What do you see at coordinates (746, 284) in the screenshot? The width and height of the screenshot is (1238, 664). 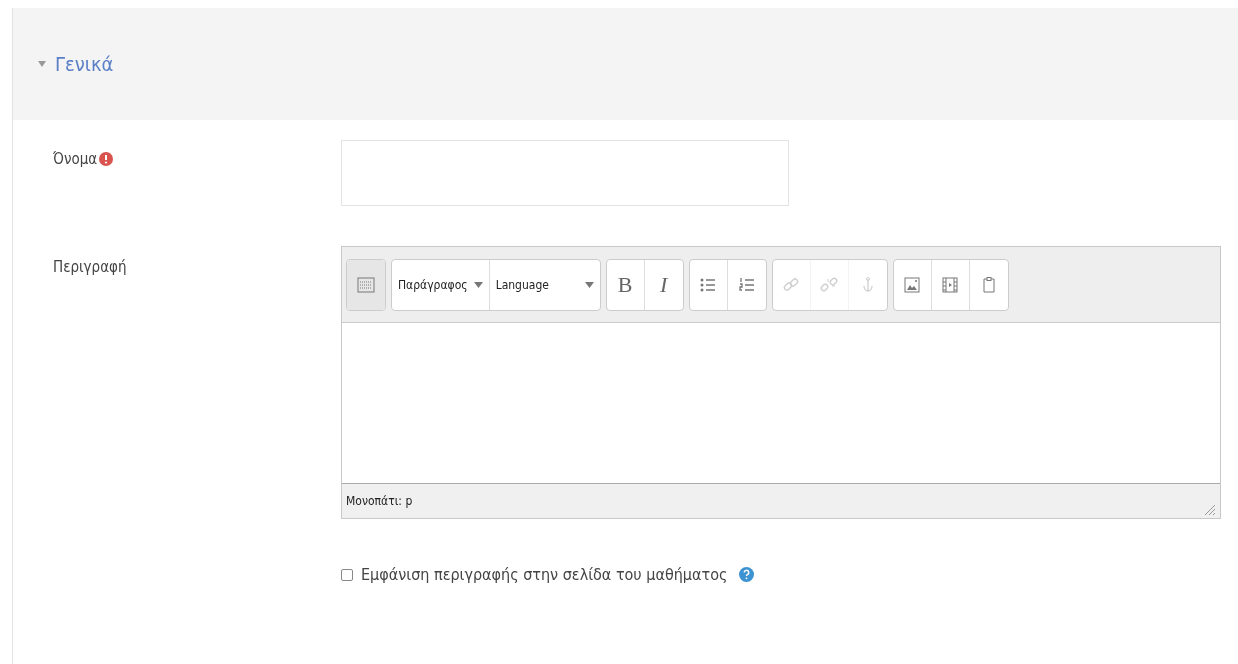 I see `numbered-list-icon` at bounding box center [746, 284].